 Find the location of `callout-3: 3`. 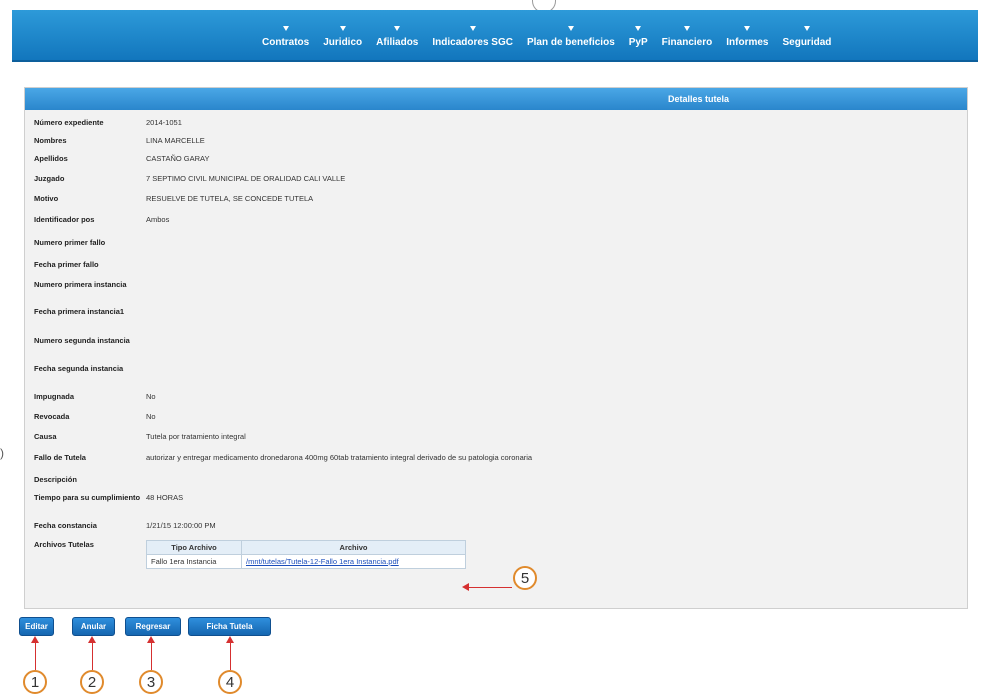

callout-3: 3 is located at coordinates (151, 682).